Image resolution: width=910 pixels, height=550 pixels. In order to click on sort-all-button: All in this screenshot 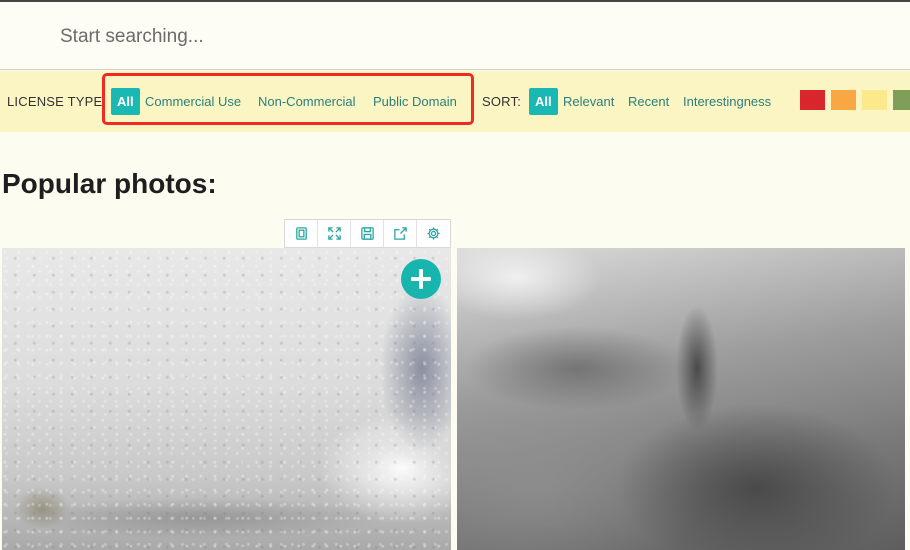, I will do `click(543, 101)`.